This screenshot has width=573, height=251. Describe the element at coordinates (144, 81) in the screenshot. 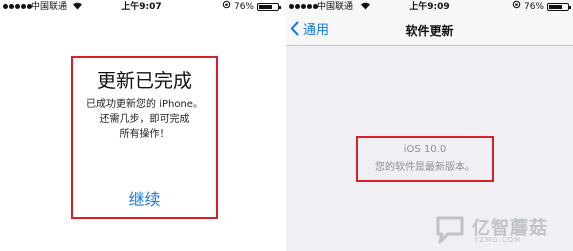

I see `alert-title: 更新已完成` at that location.